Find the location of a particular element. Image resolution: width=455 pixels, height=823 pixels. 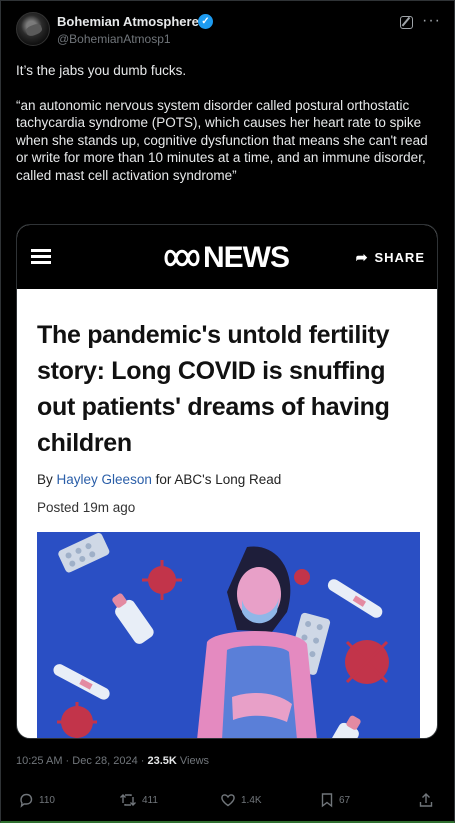

verified-badge-icon: ✓ is located at coordinates (205, 21).